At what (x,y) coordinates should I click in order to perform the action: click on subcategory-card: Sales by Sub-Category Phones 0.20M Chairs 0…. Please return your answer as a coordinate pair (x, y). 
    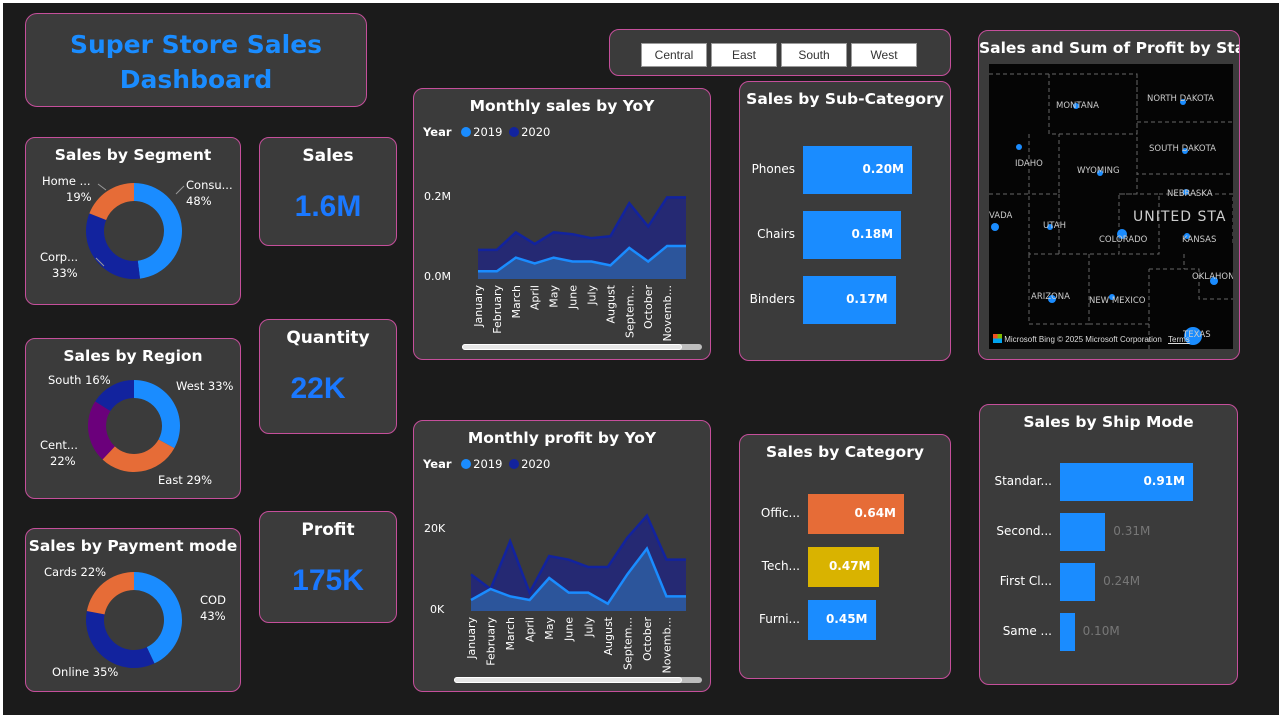
    Looking at the image, I should click on (845, 221).